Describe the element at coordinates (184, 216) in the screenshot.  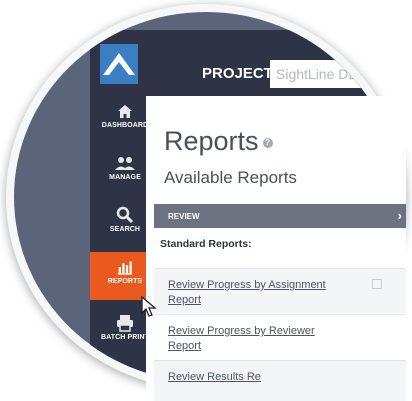
I see `section-label: REVIEW` at that location.